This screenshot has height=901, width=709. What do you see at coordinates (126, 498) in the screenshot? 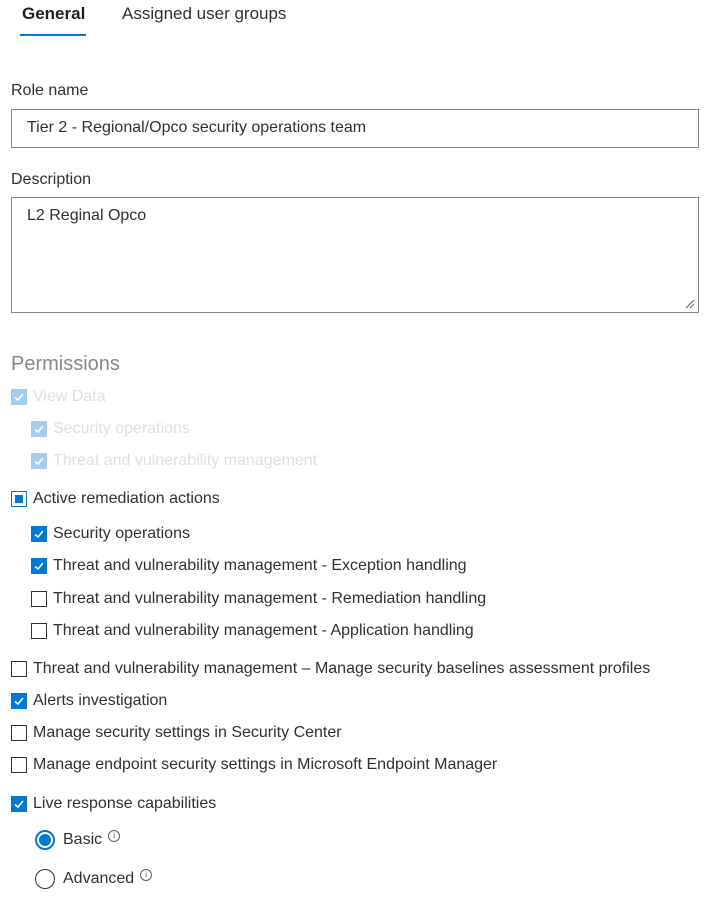
I see `active-remediation-label: Active remediation actions` at bounding box center [126, 498].